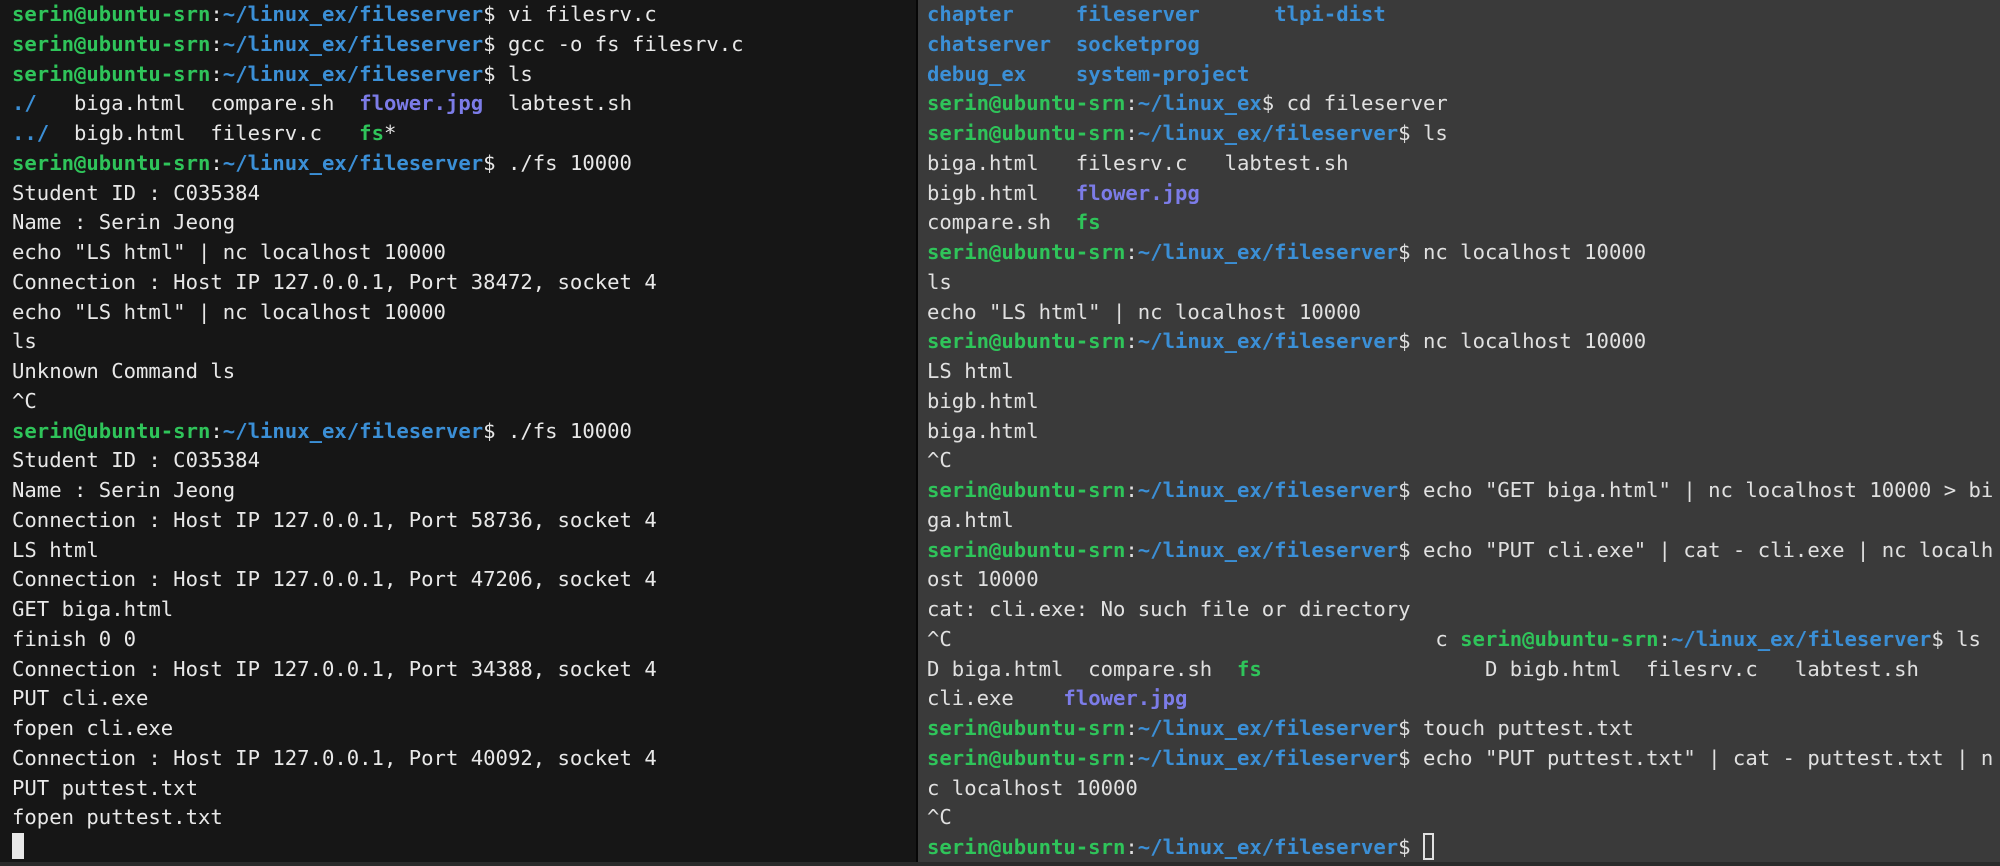  What do you see at coordinates (136, 460) in the screenshot?
I see `terminal-text: Student ID : C035384` at bounding box center [136, 460].